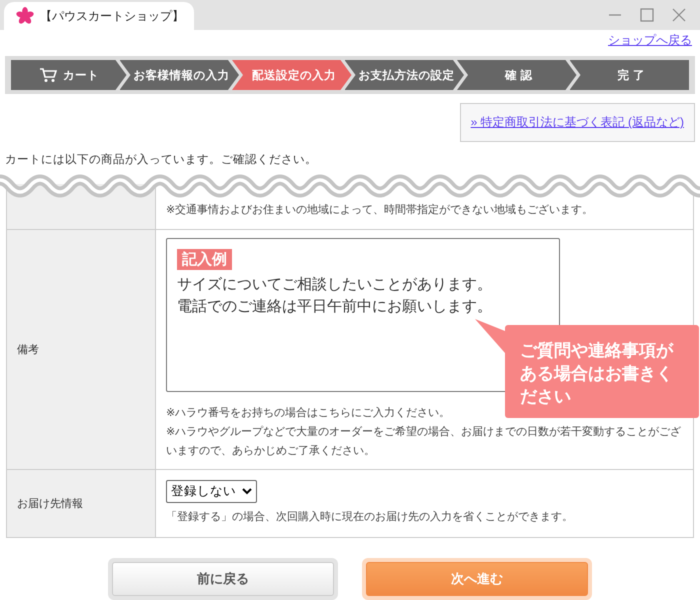  I want to click on row-label: 備考, so click(28, 350).